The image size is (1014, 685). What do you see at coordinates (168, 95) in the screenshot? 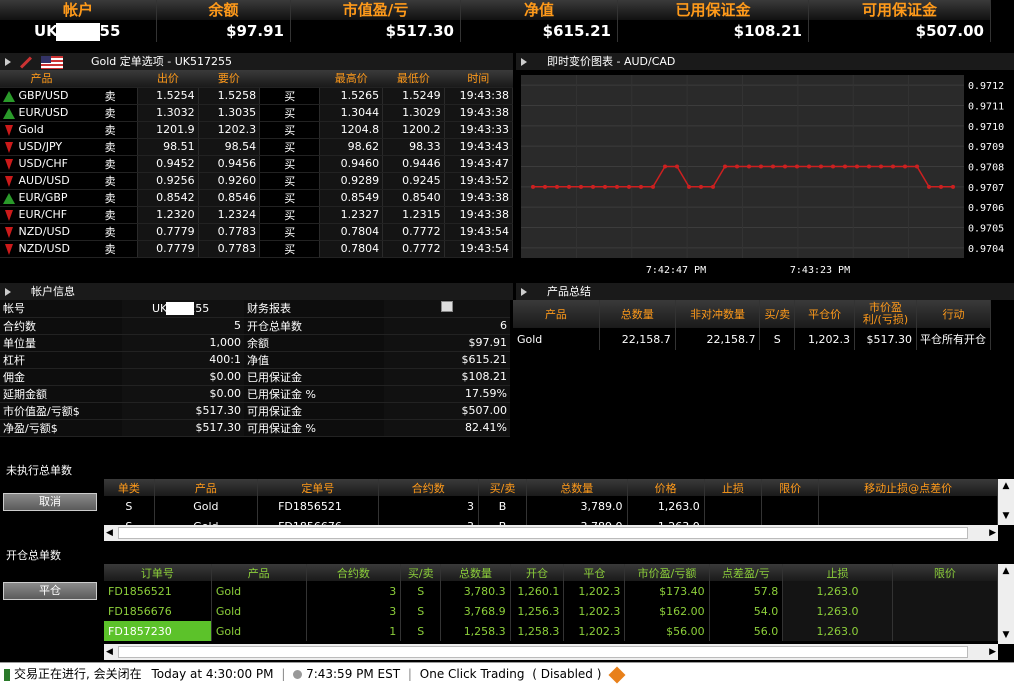
I see `bid-price: 1.5254` at bounding box center [168, 95].